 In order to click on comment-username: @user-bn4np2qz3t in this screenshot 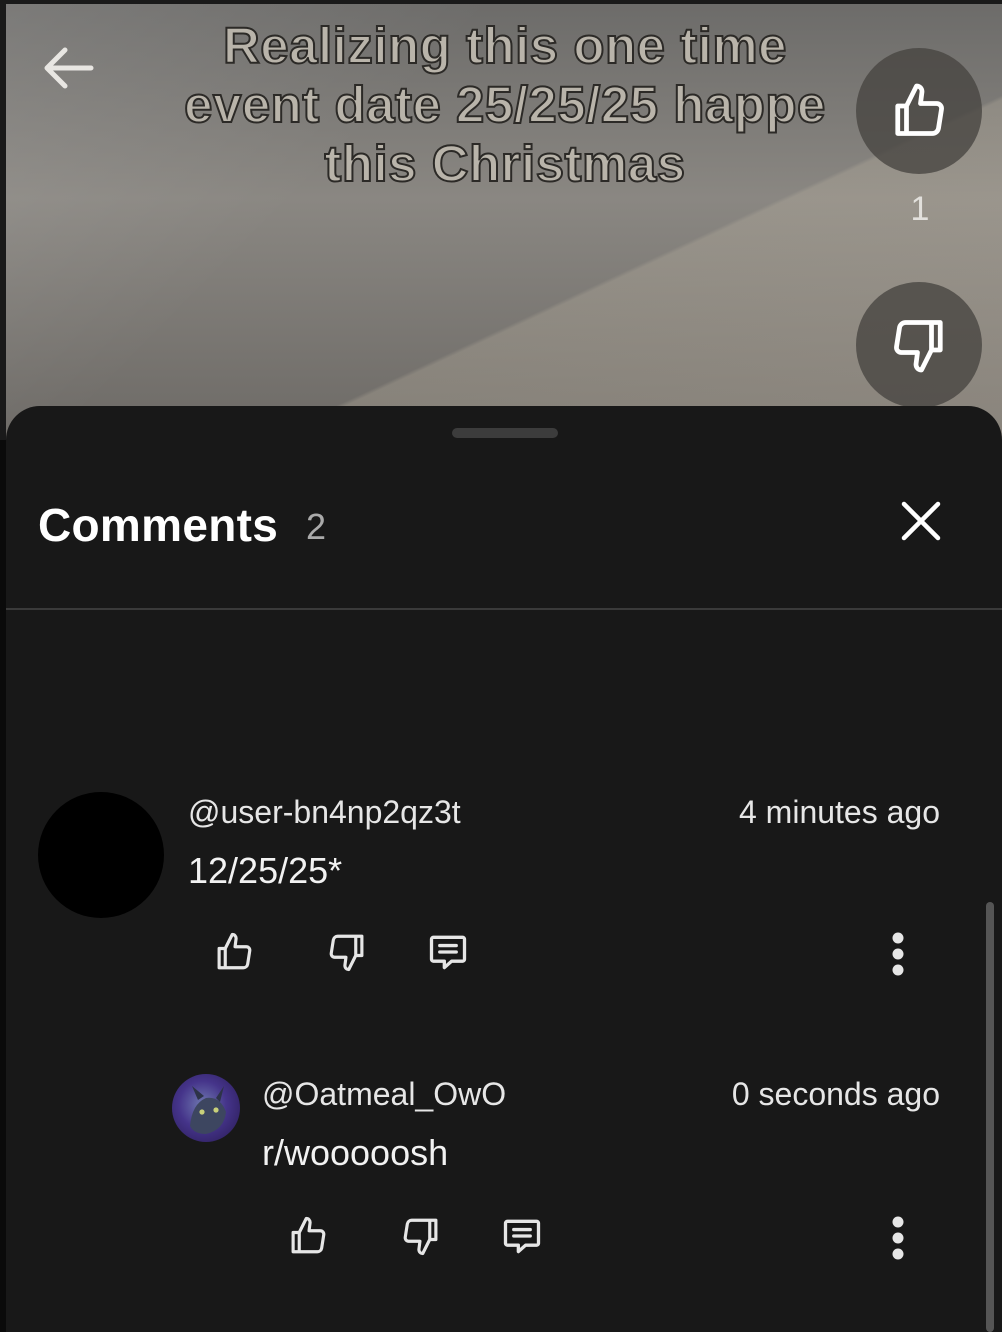, I will do `click(324, 812)`.